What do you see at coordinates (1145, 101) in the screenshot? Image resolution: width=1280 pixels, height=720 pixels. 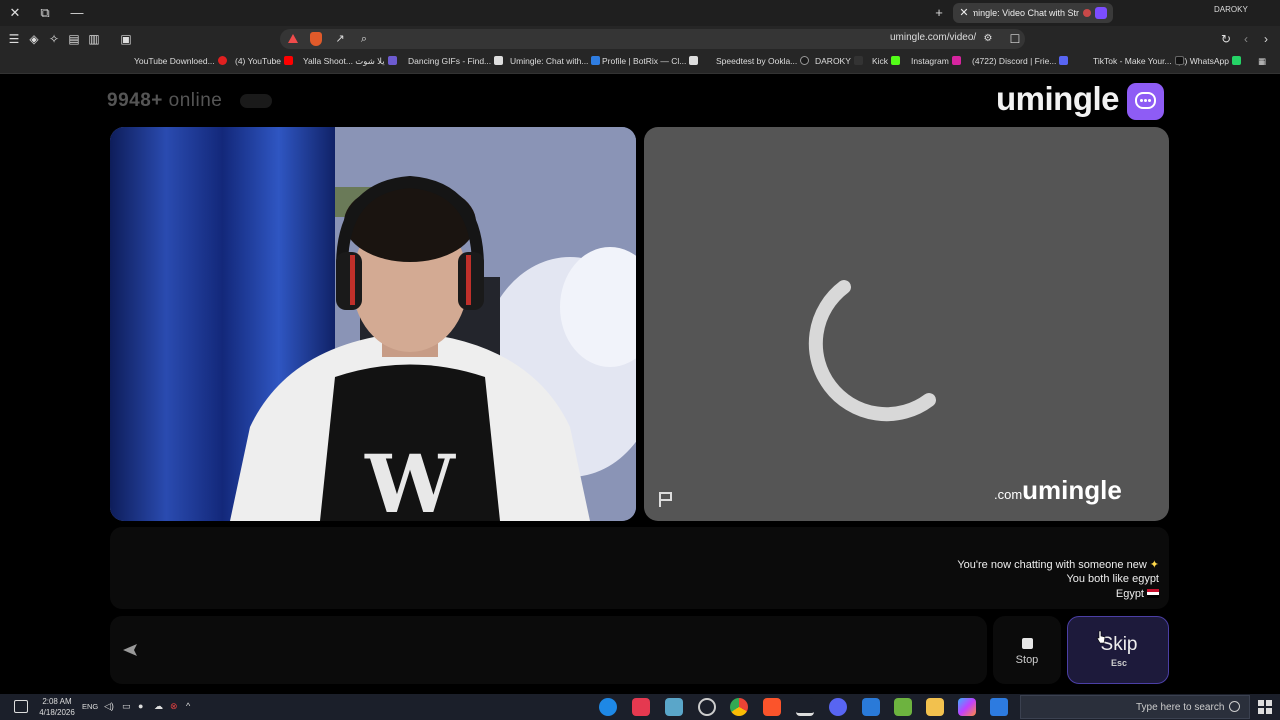 I see `chat-bubble-icon` at bounding box center [1145, 101].